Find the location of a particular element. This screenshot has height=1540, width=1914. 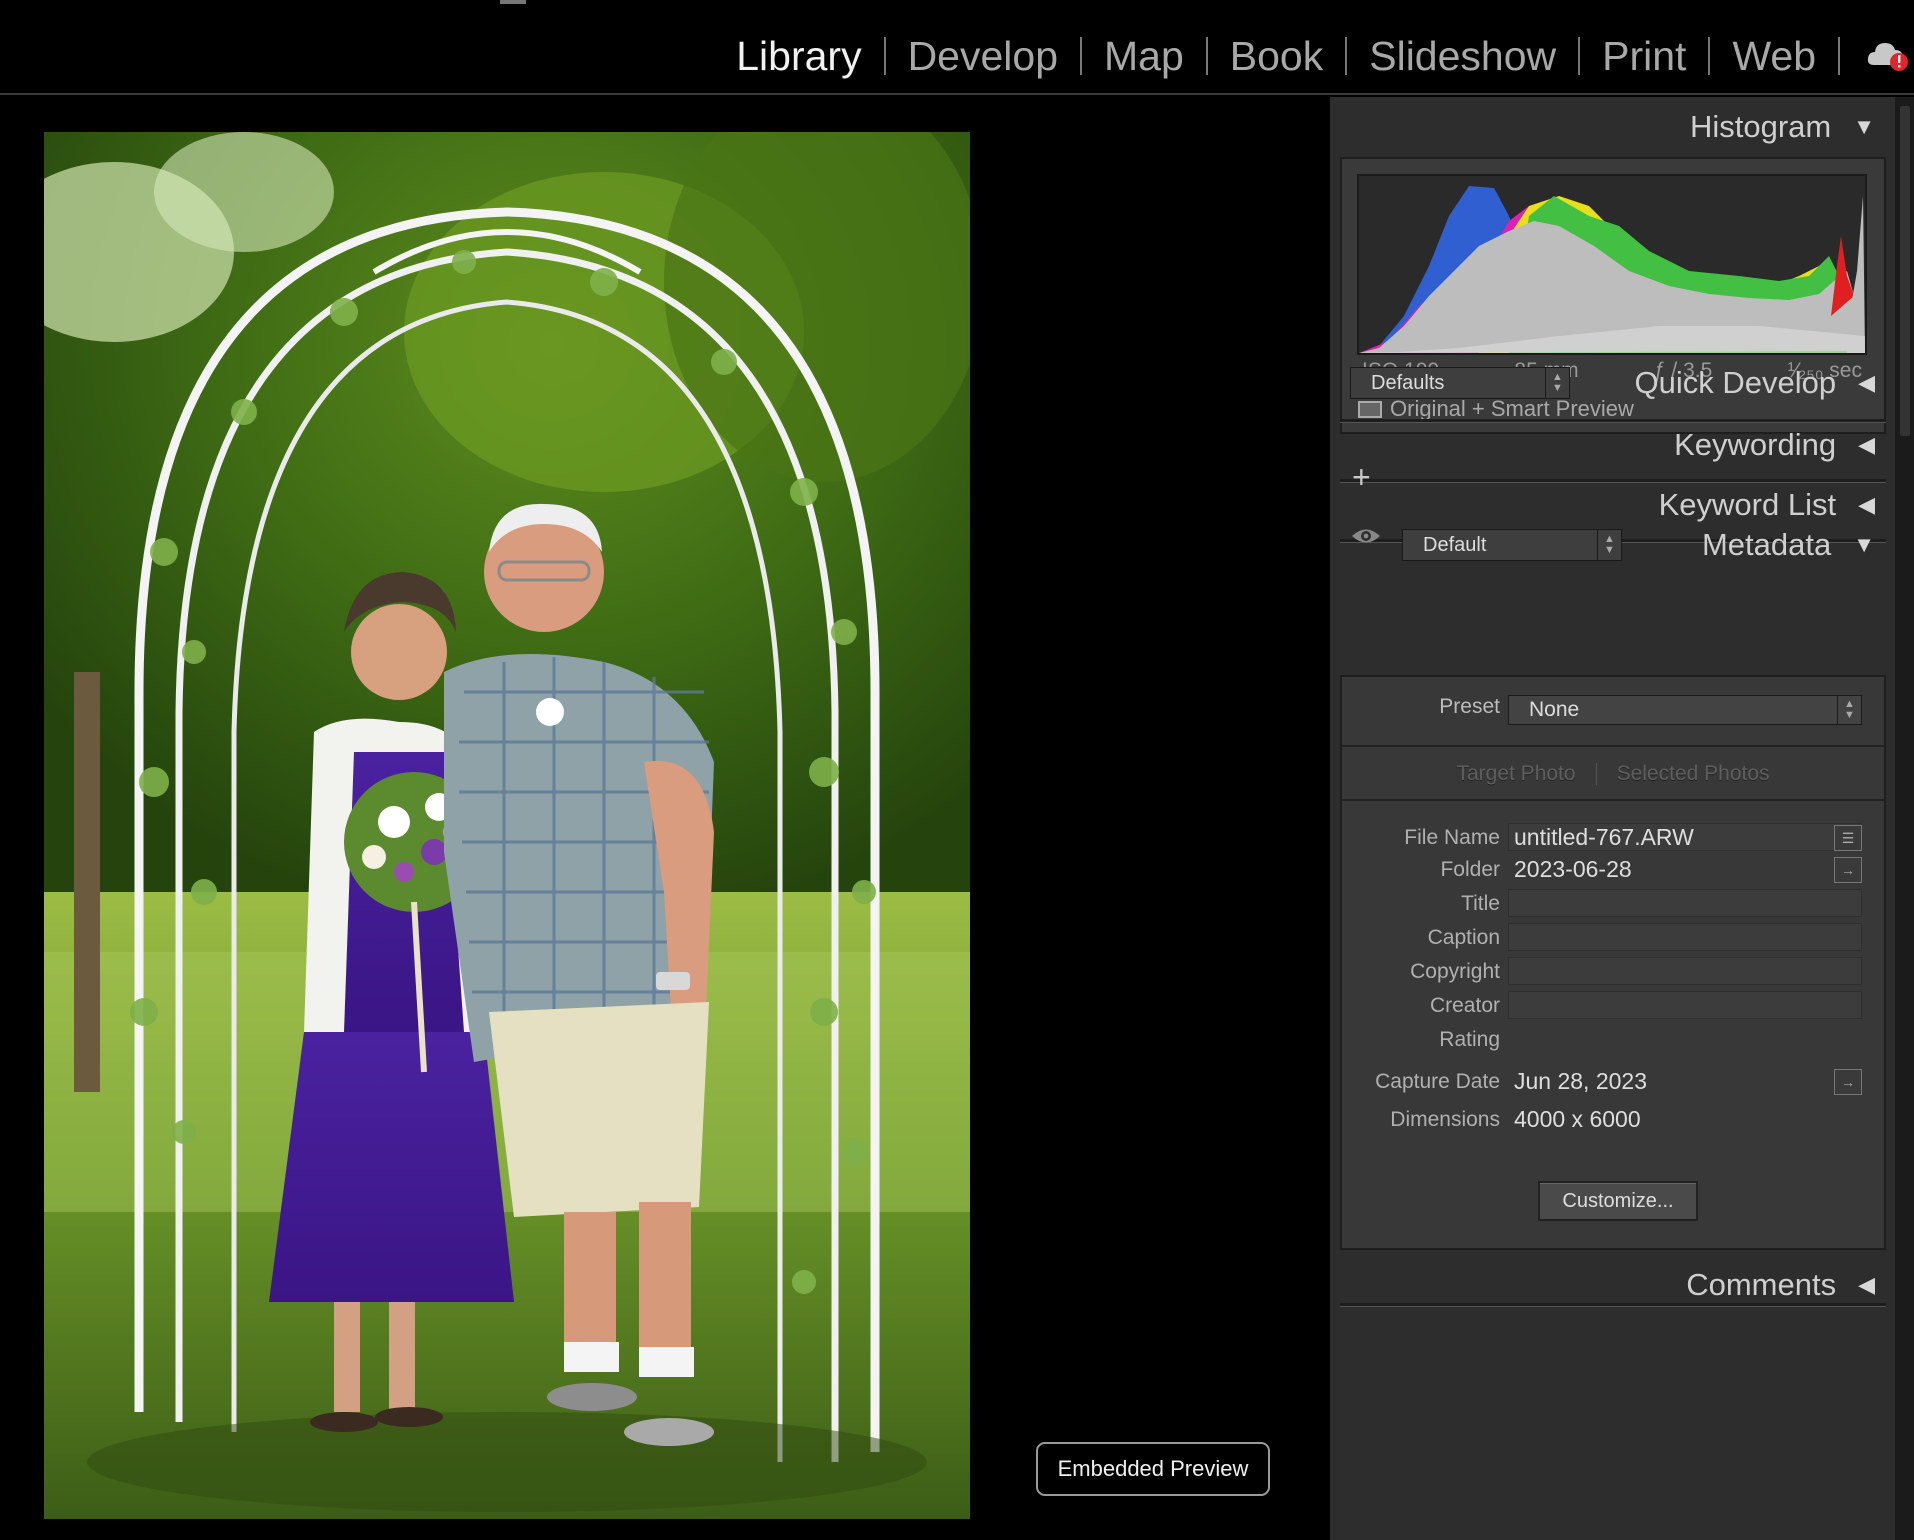

dimensions-row: Dimensions 4000 x 6000 is located at coordinates (1613, 1120).